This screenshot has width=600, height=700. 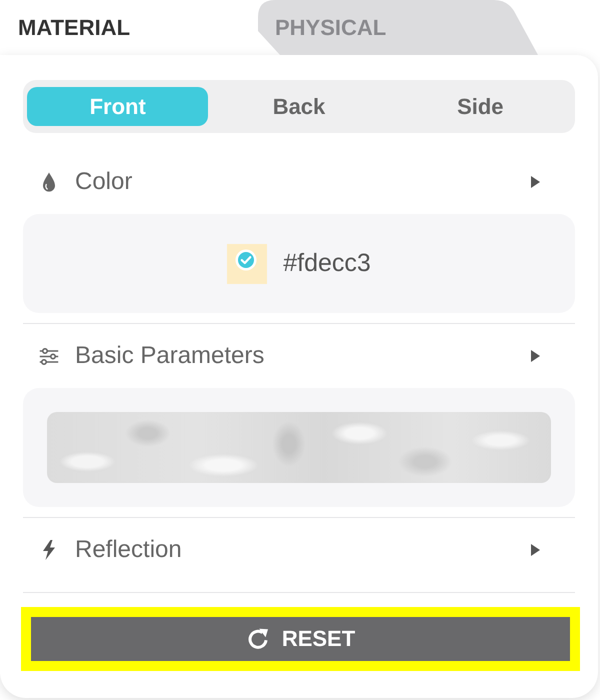 I want to click on section-title: Basic Parameters, so click(x=169, y=356).